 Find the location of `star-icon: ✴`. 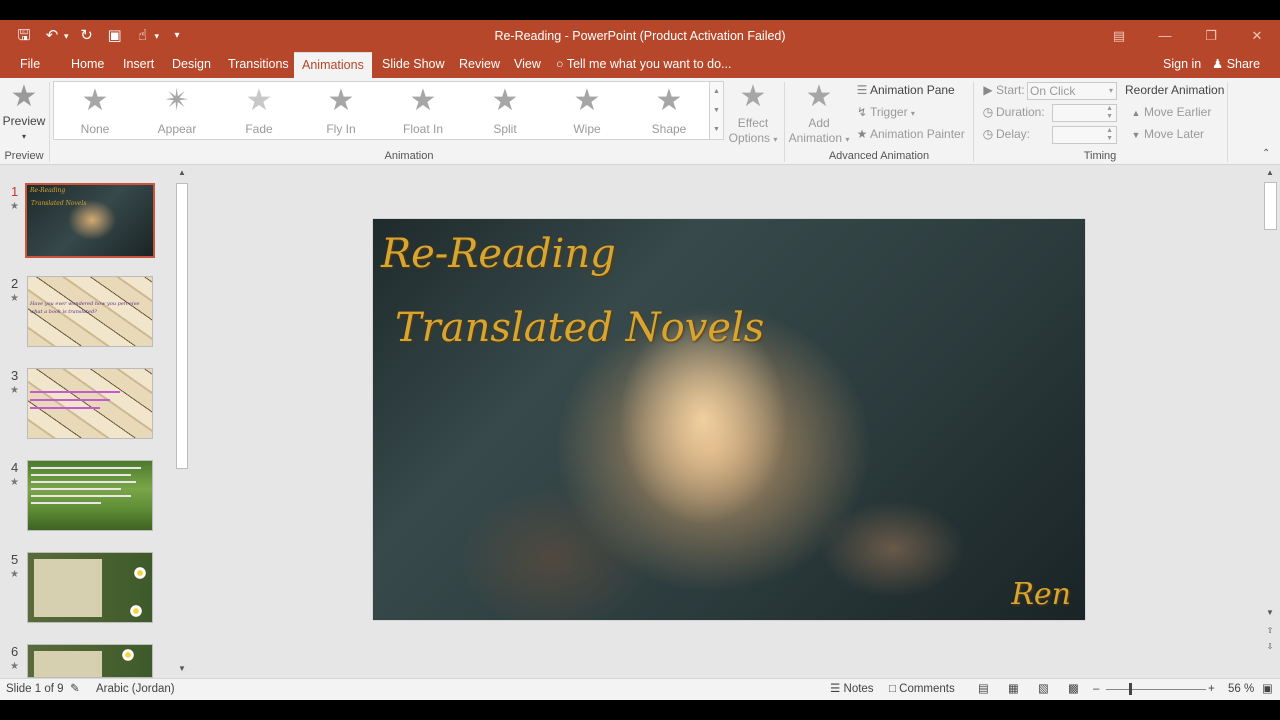

star-icon: ✴ is located at coordinates (177, 100).